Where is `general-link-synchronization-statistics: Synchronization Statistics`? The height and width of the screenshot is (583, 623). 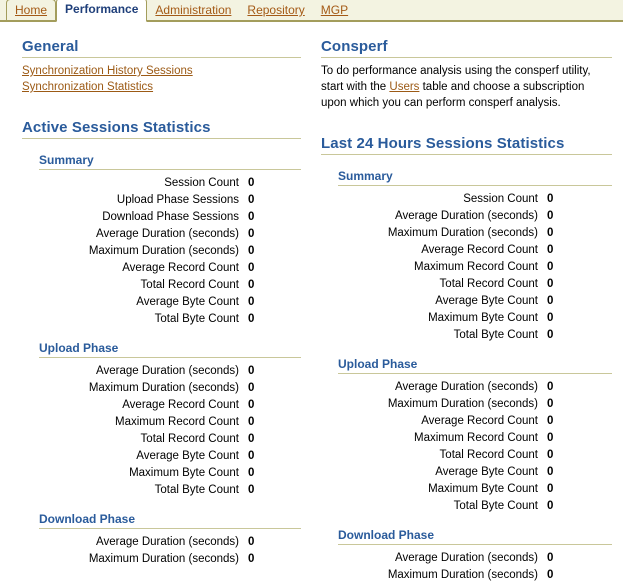
general-link-synchronization-statistics: Synchronization Statistics is located at coordinates (161, 87).